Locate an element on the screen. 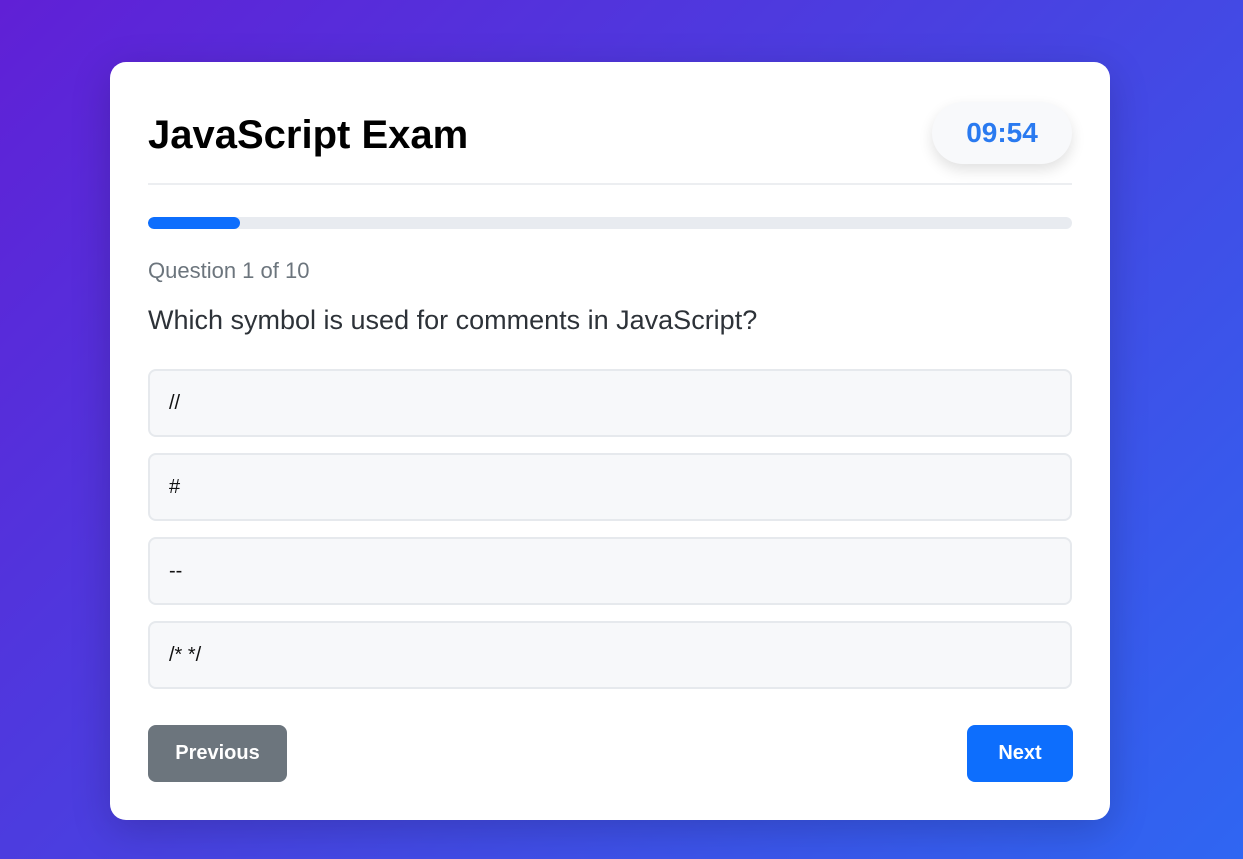  exam-header: JavaScript Exam 09:54 is located at coordinates (610, 123).